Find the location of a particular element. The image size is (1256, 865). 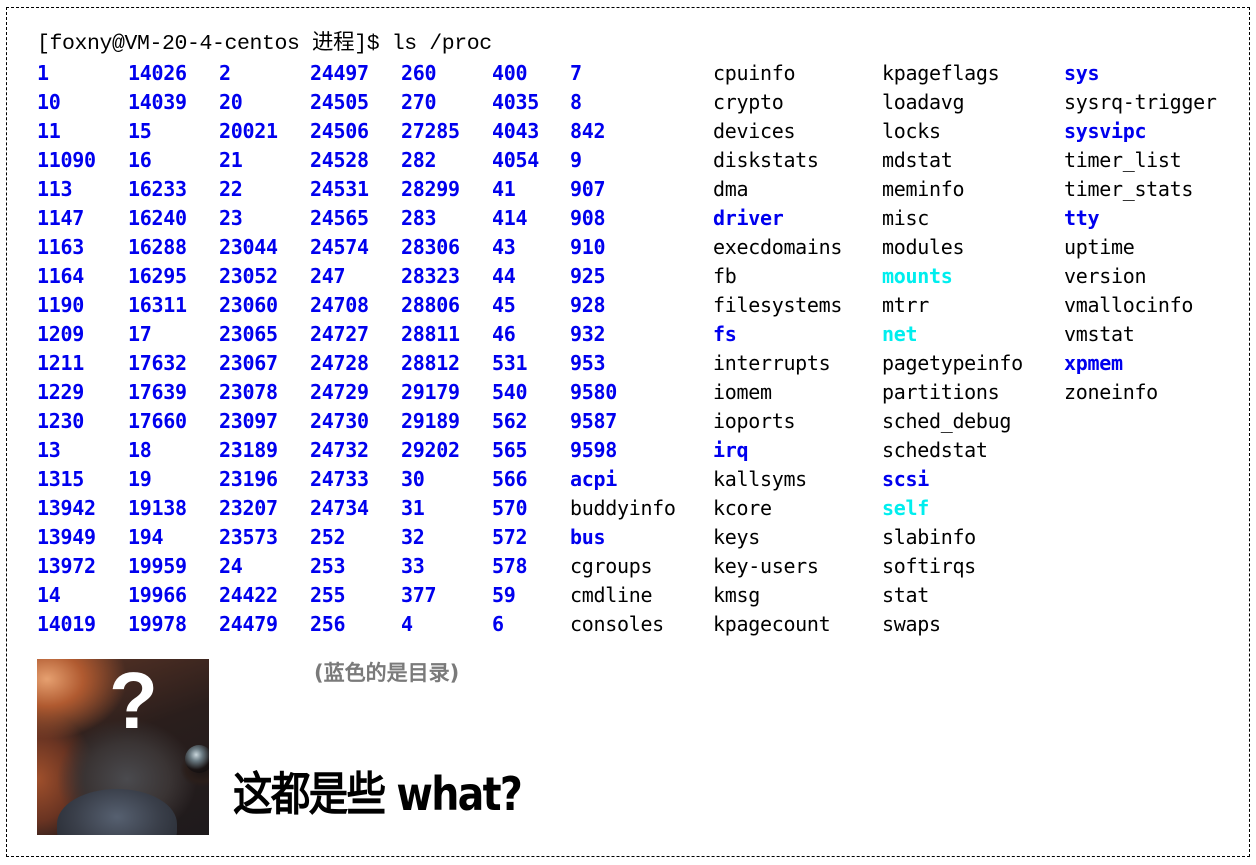

directory-entry: 1230 is located at coordinates (60, 421).